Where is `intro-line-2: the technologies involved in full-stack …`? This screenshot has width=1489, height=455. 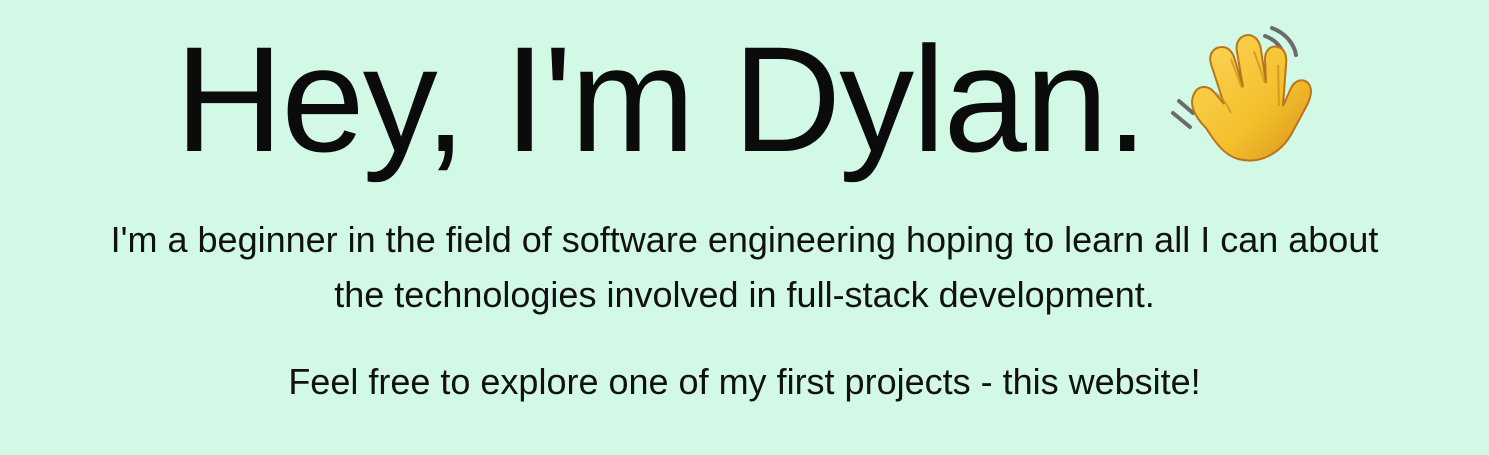
intro-line-2: the technologies involved in full-stack … is located at coordinates (744, 294).